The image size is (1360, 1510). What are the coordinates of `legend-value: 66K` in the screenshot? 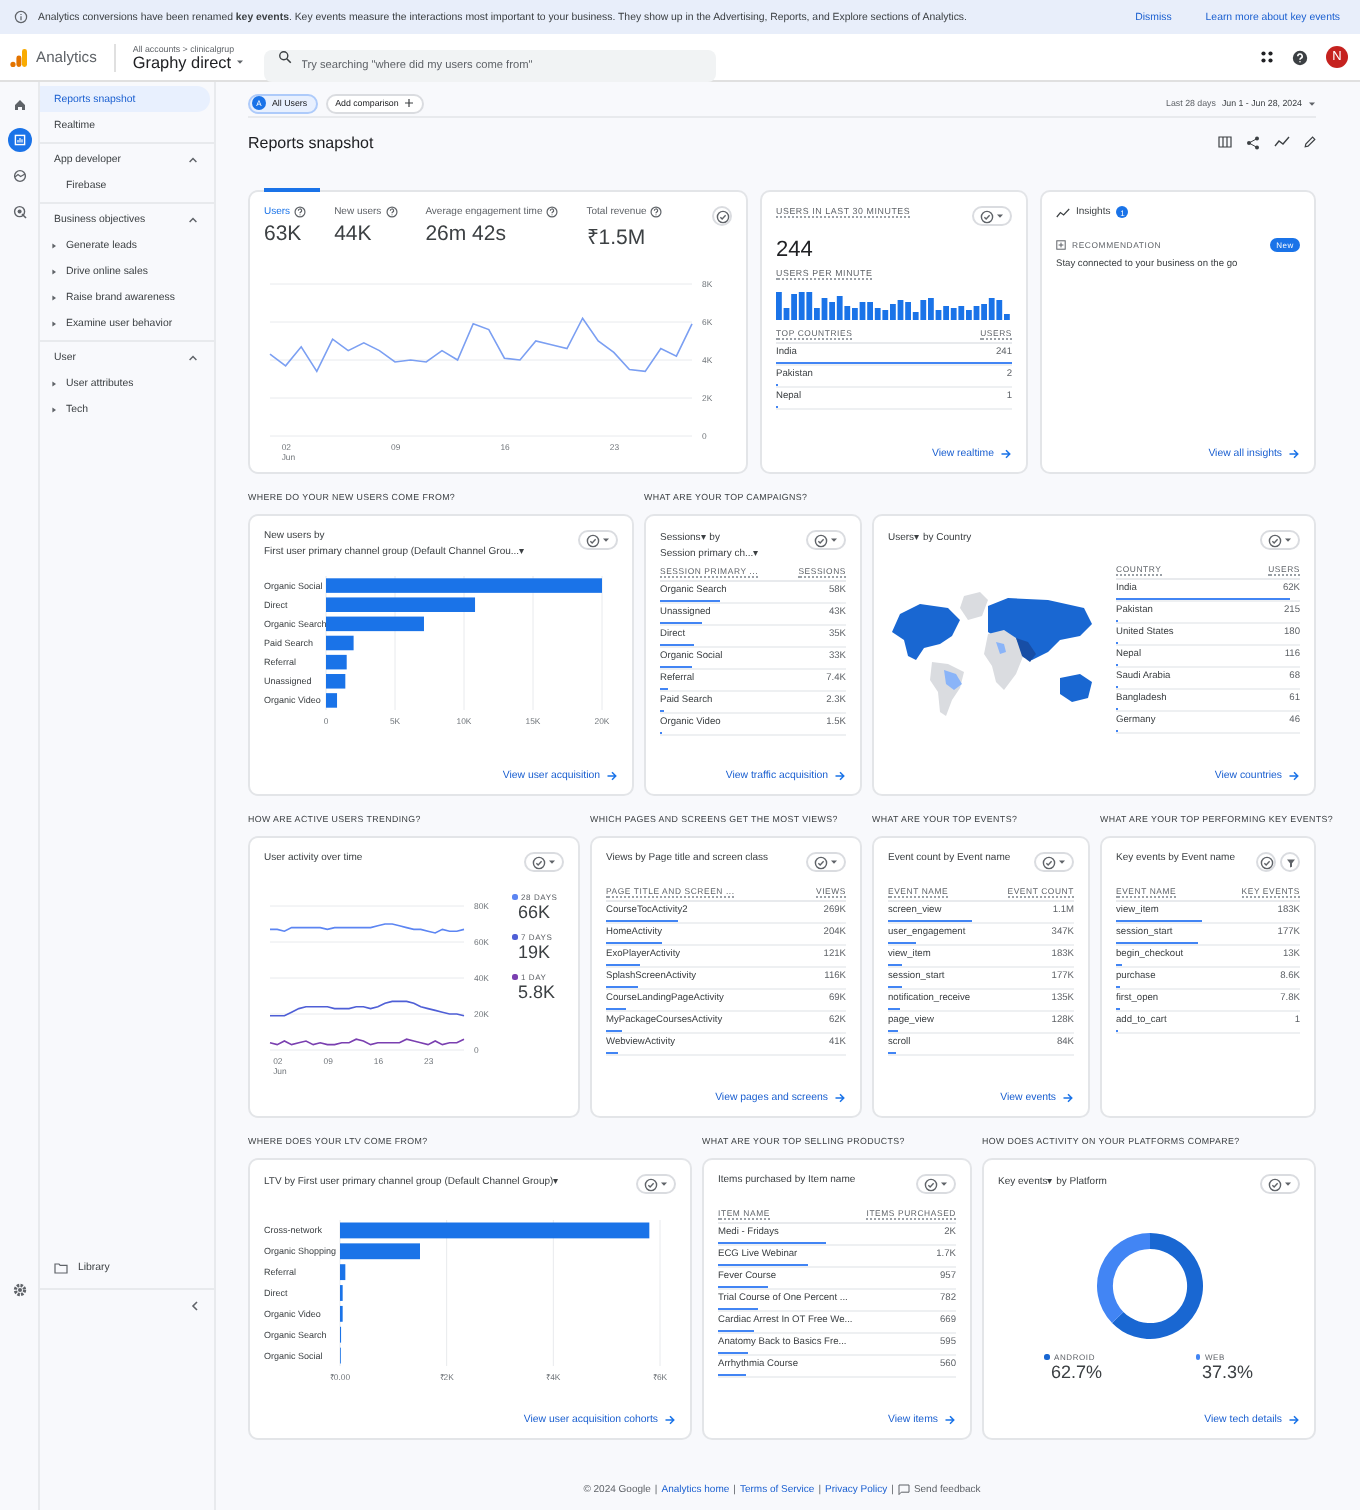 It's located at (534, 912).